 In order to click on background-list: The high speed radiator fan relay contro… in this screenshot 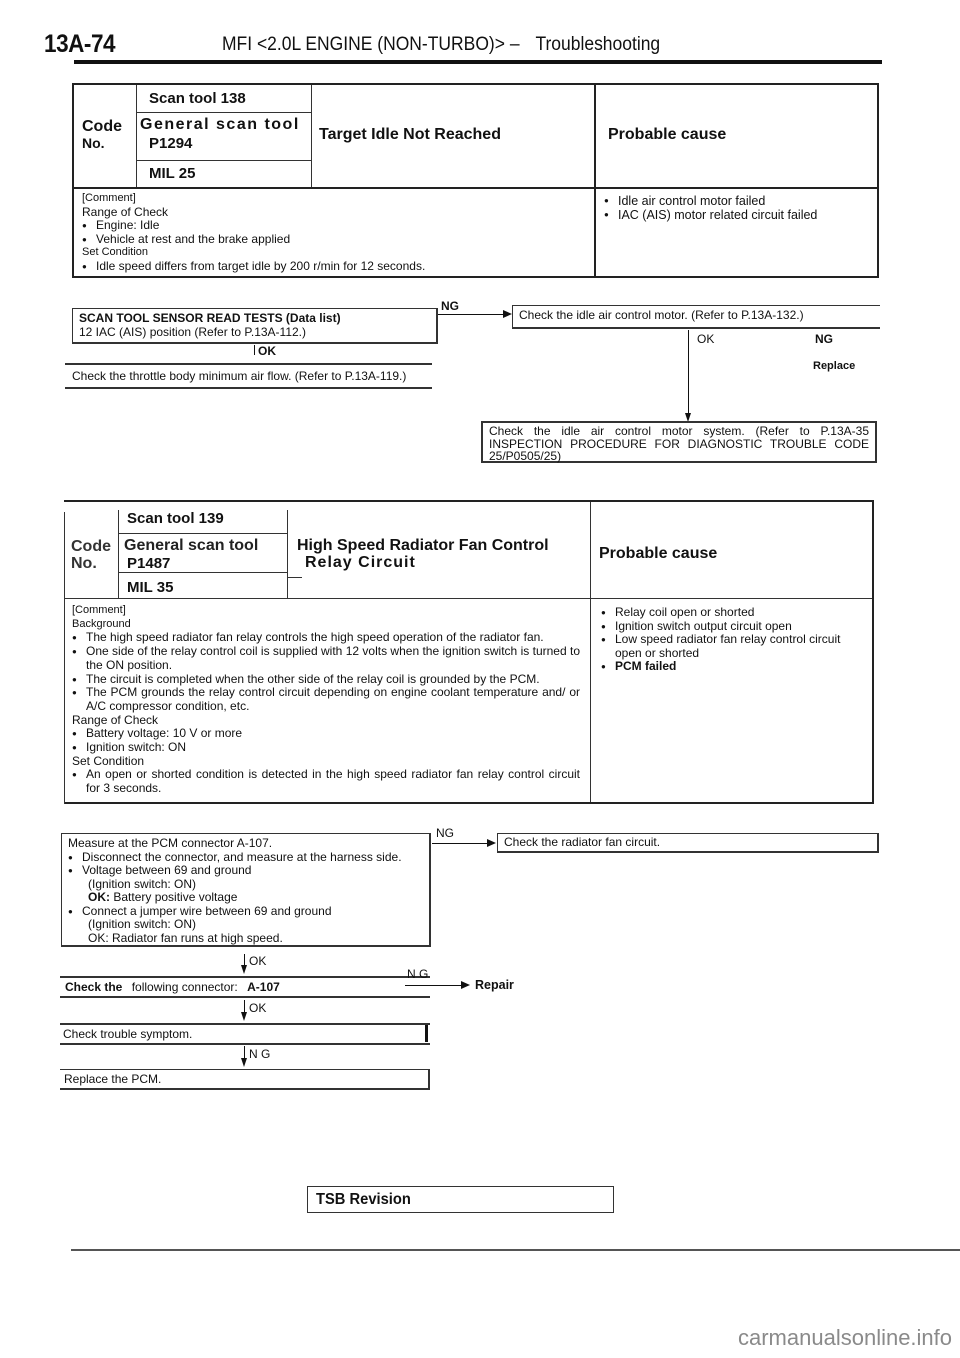, I will do `click(326, 672)`.